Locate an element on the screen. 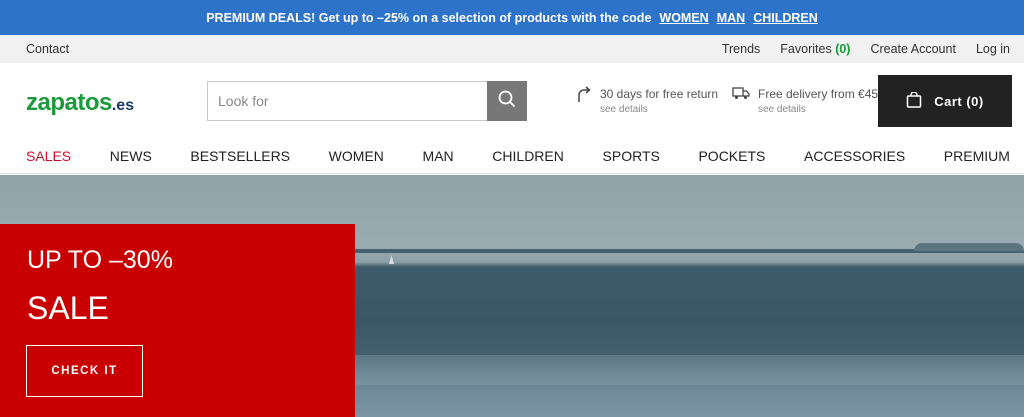 The image size is (1024, 417). search-icon is located at coordinates (507, 101).